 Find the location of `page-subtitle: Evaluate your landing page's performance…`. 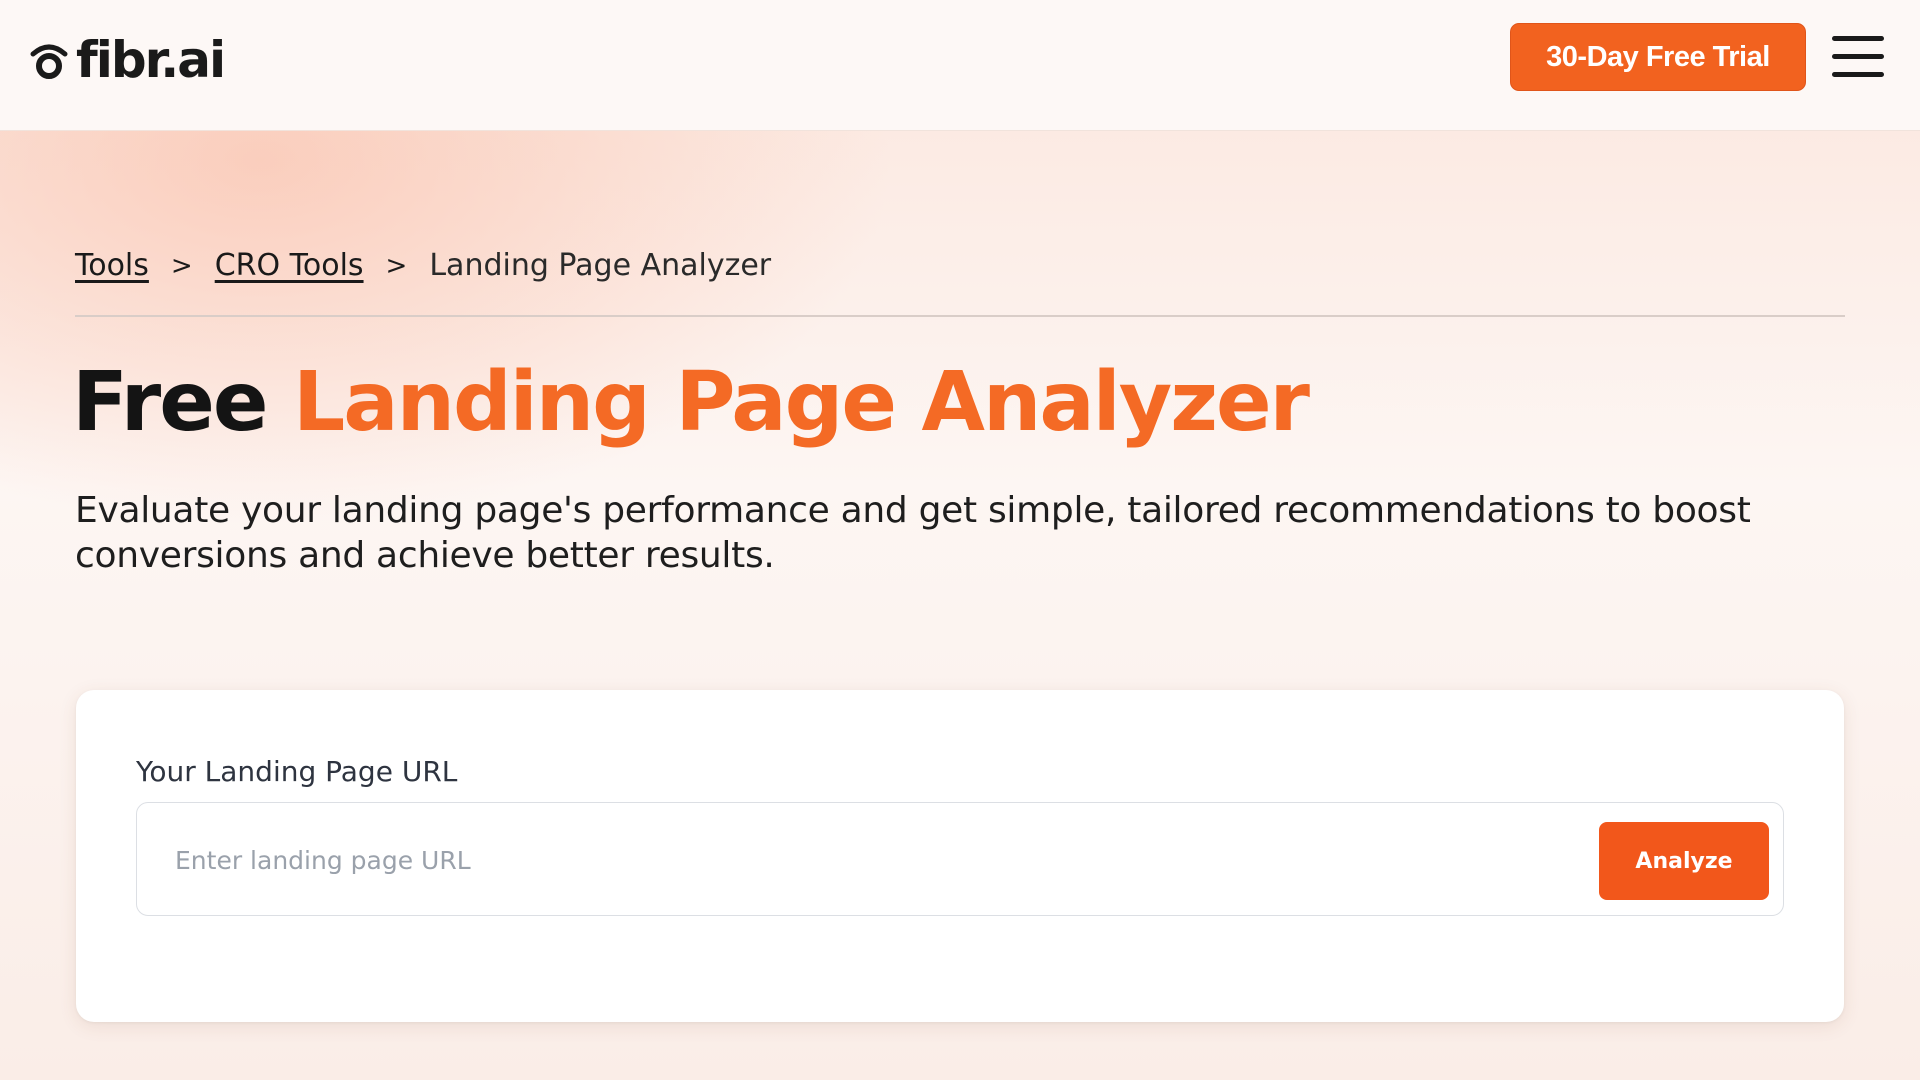

page-subtitle: Evaluate your landing page's performance… is located at coordinates (913, 533).